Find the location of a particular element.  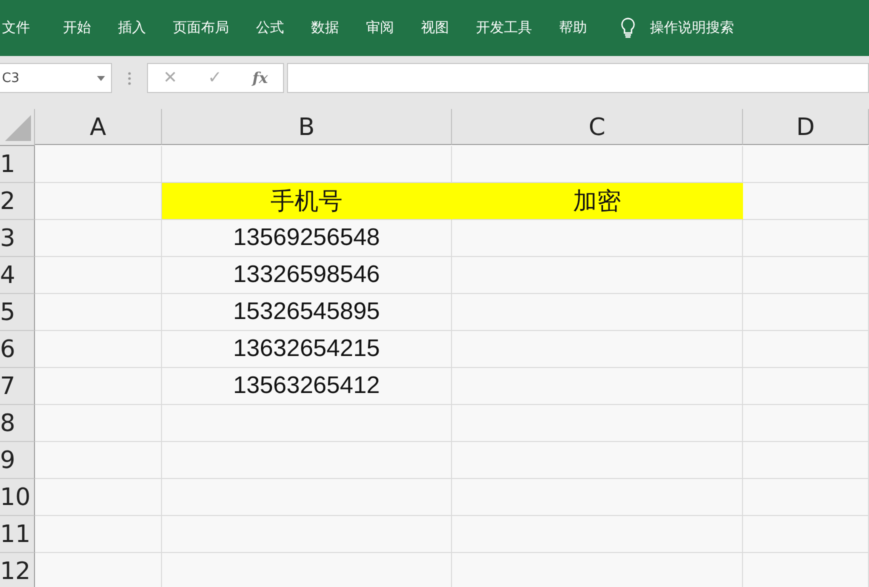

row-header: 8 is located at coordinates (17, 423).